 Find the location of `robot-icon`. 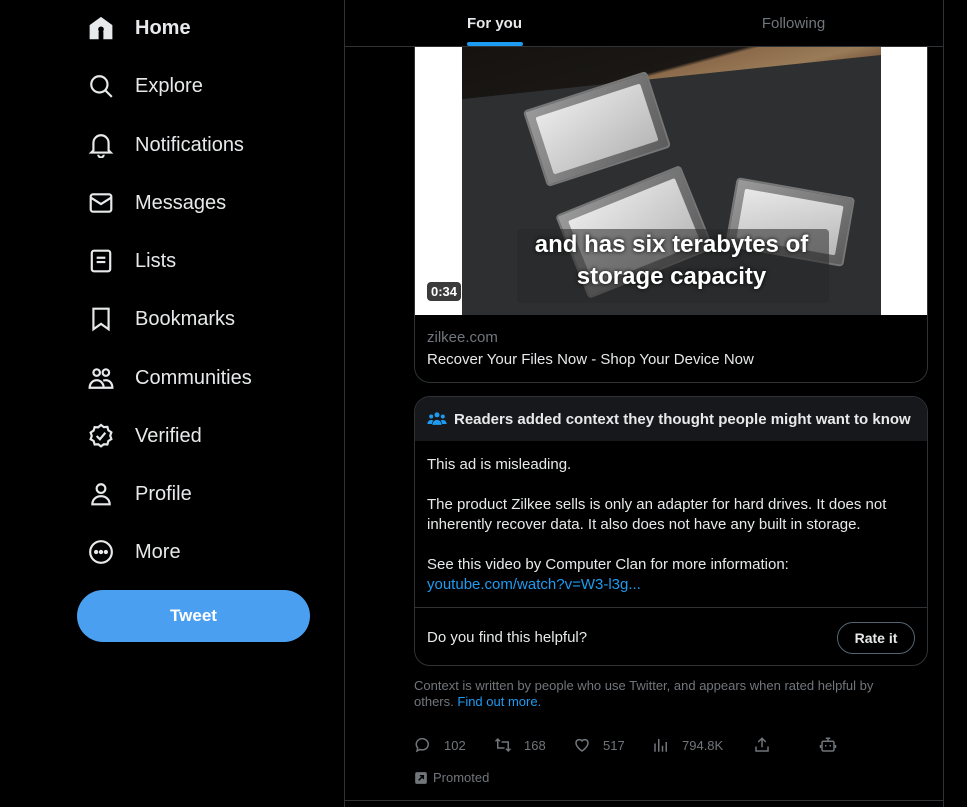

robot-icon is located at coordinates (828, 744).